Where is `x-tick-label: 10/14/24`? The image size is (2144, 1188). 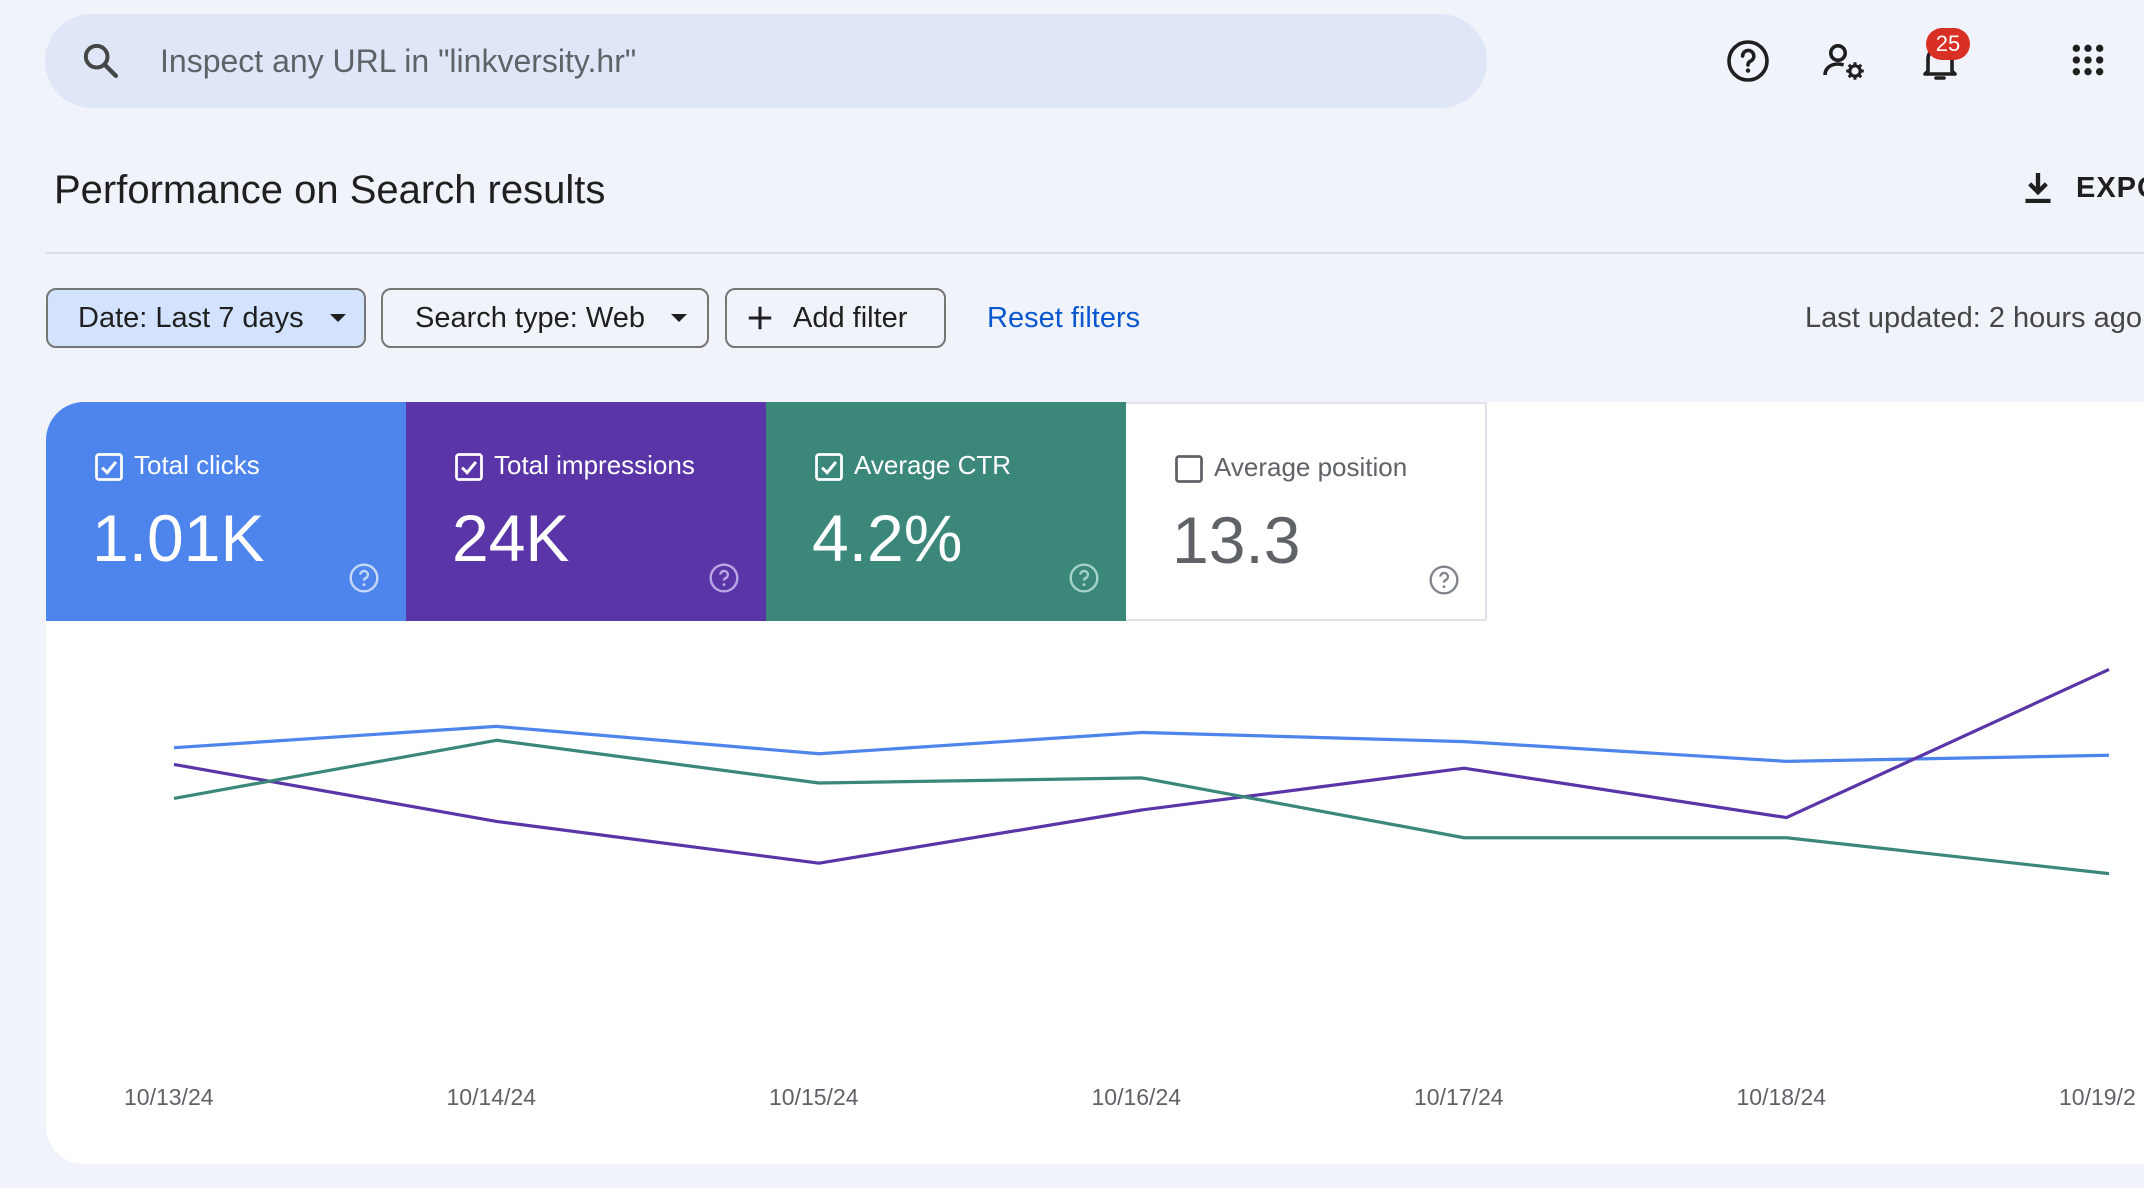
x-tick-label: 10/14/24 is located at coordinates (491, 1097).